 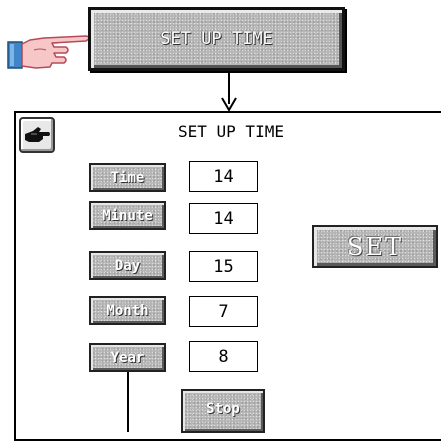 I want to click on set-button: SET, so click(x=375, y=246).